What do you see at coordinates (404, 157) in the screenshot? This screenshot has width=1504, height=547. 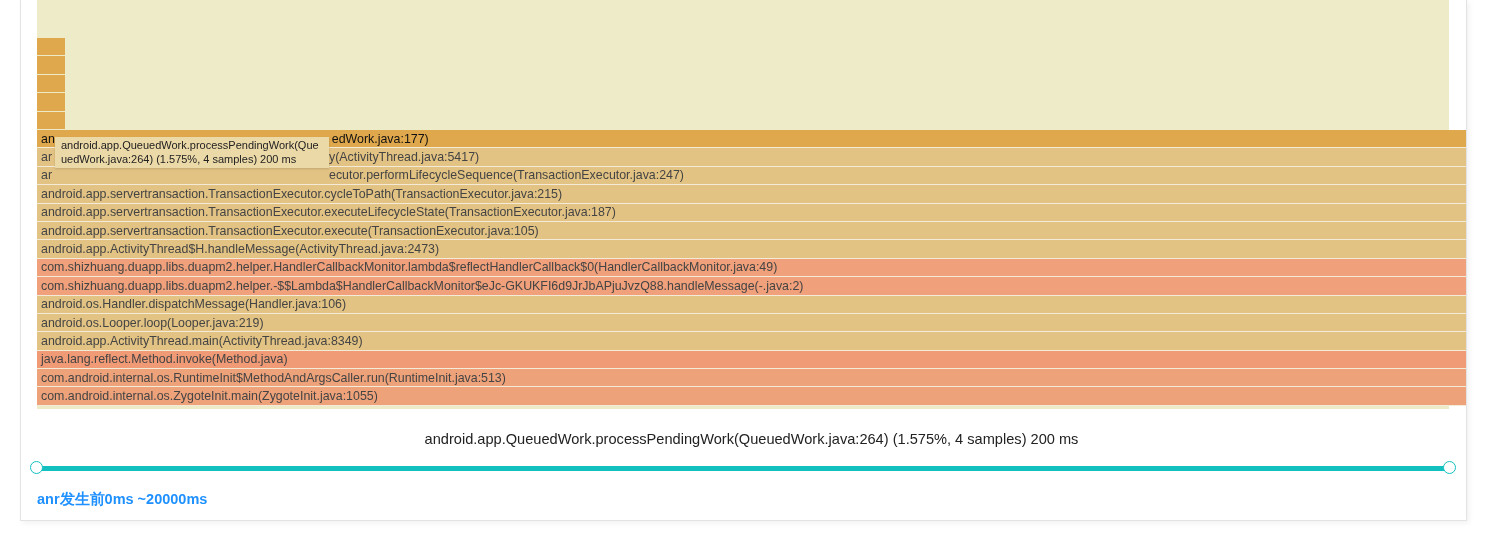 I see `frame-label: y(ActivityThread.java:5417)` at bounding box center [404, 157].